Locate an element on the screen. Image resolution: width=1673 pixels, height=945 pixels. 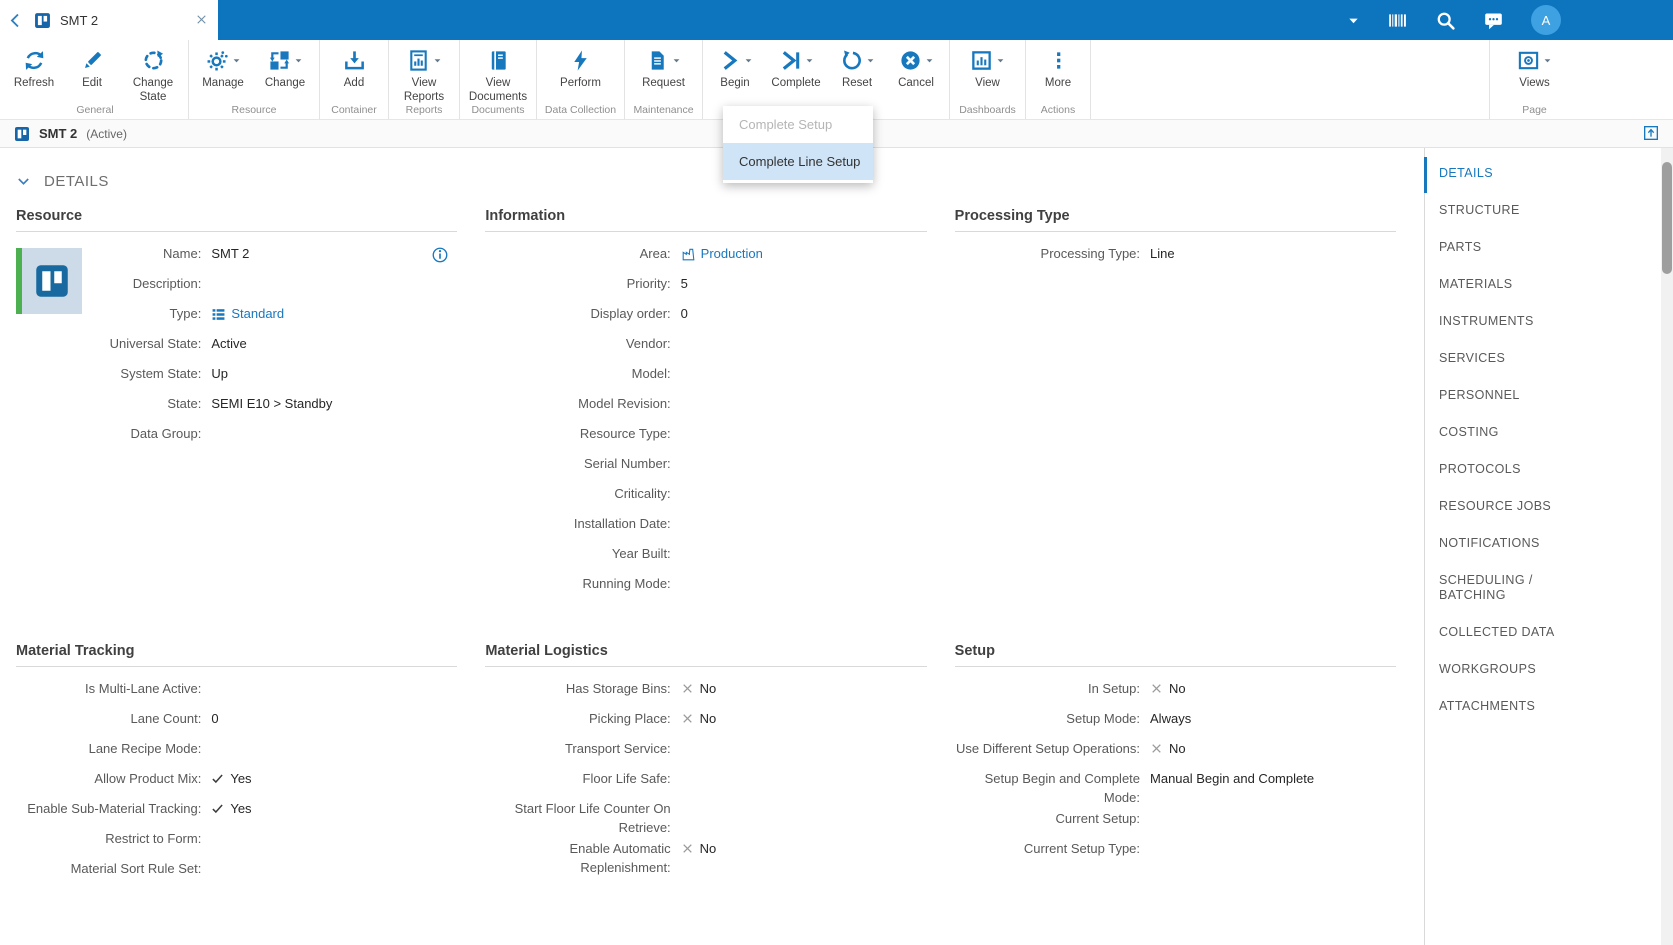
field-value: No is located at coordinates (1177, 688).